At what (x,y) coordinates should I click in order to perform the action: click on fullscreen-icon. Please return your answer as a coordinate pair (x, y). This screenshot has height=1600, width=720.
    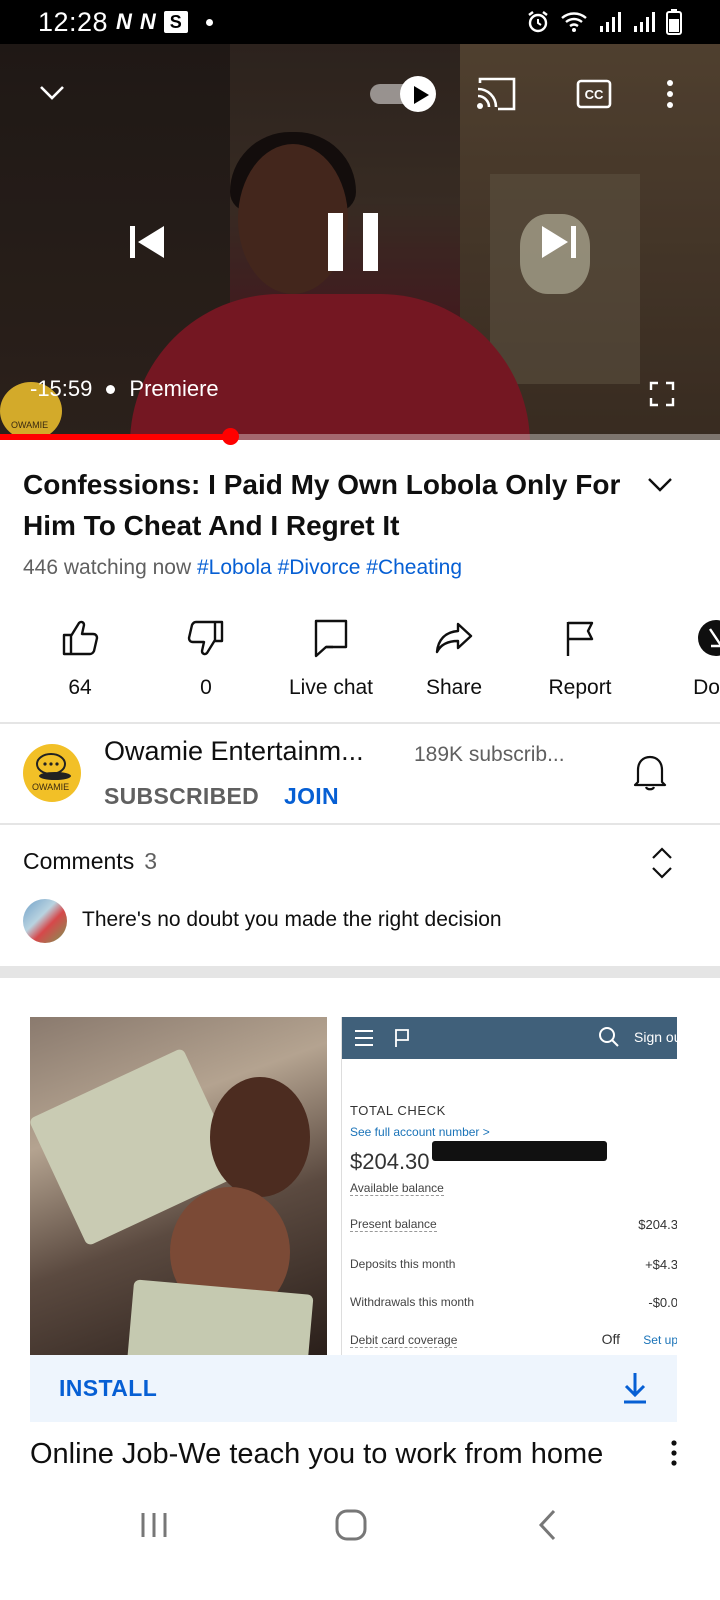
    Looking at the image, I should click on (662, 394).